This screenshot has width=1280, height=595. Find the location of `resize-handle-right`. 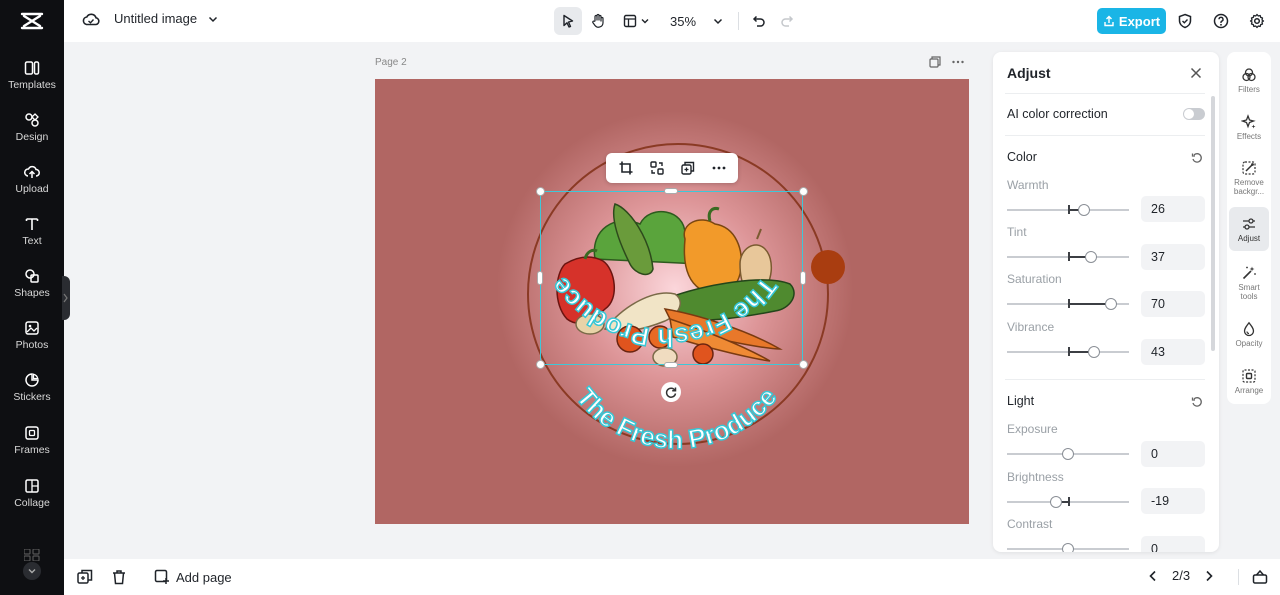

resize-handle-right is located at coordinates (803, 278).